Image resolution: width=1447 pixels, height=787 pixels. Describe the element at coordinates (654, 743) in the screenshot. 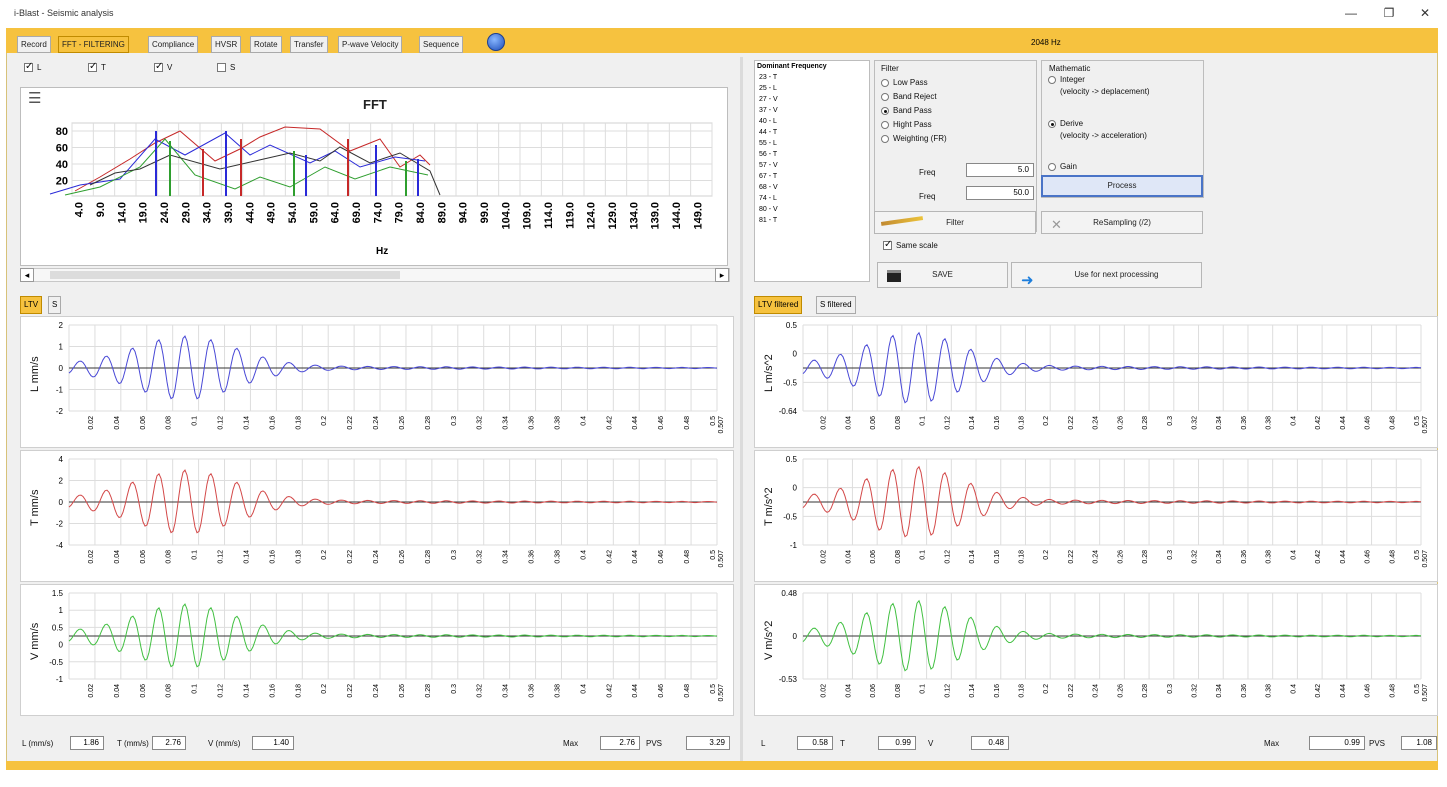

I see `left_status-pvs_label: PVS` at that location.